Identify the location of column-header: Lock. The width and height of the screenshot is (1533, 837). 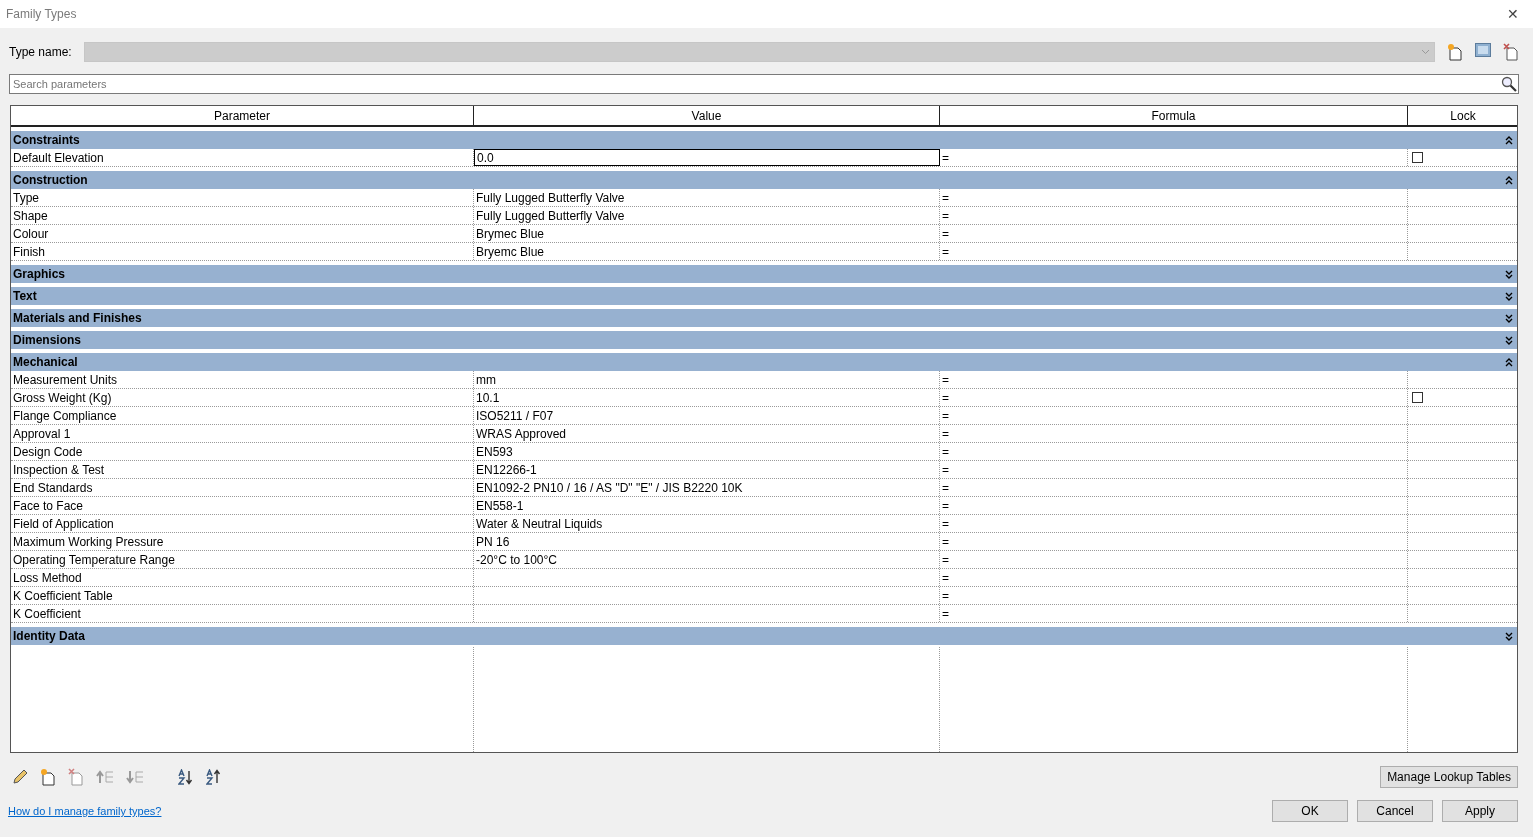
(1463, 115).